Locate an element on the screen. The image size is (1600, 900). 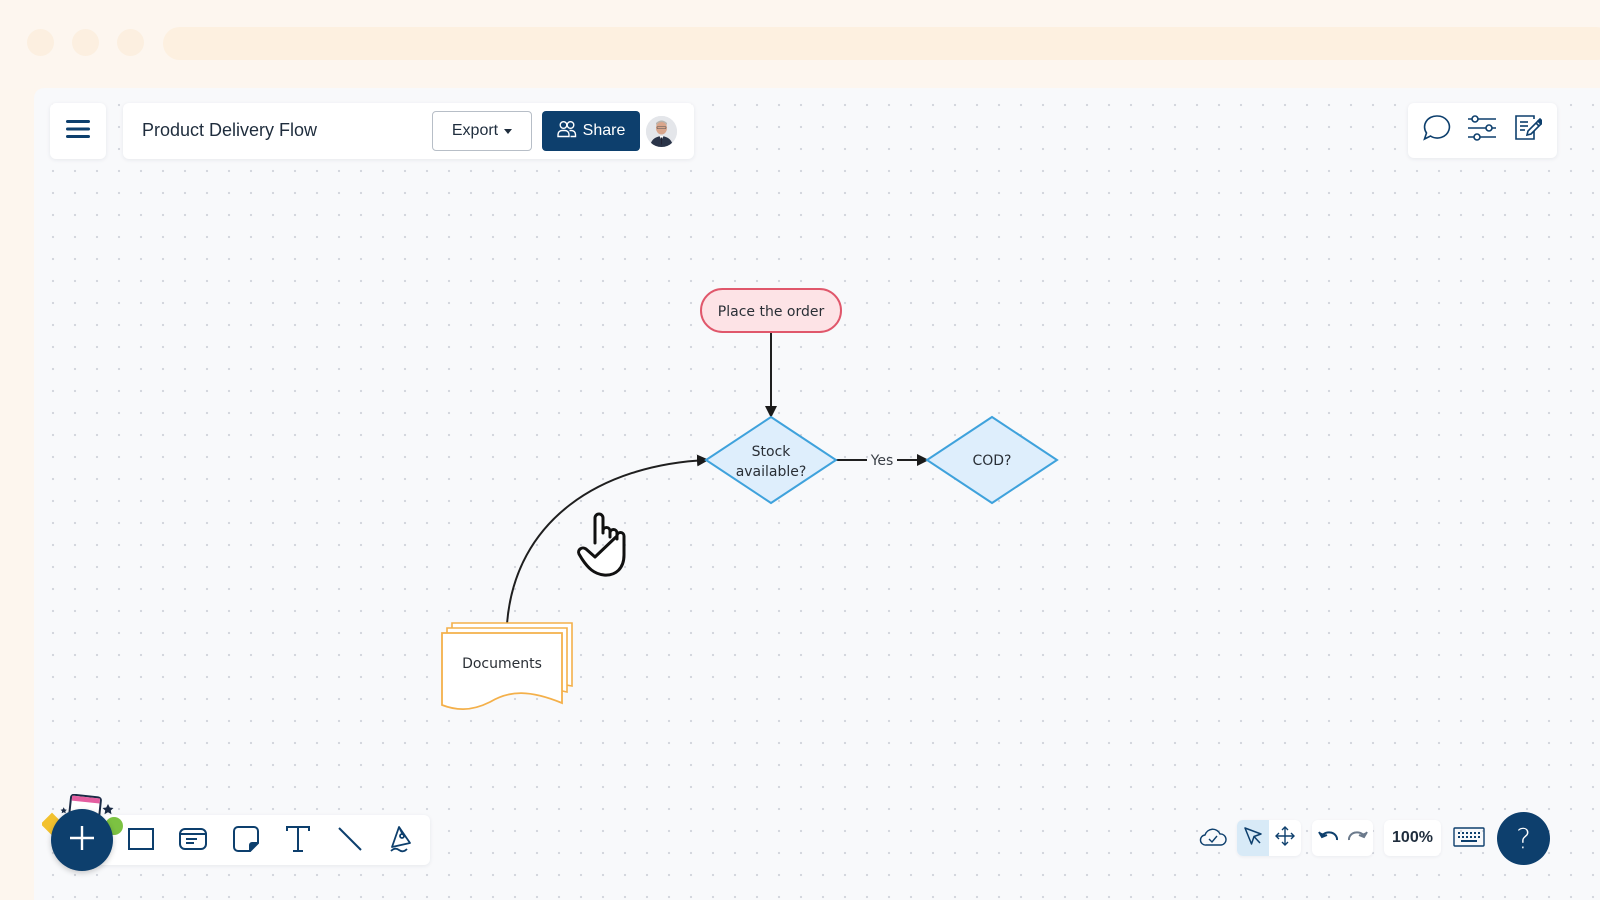
plus-icon is located at coordinates (82, 840).